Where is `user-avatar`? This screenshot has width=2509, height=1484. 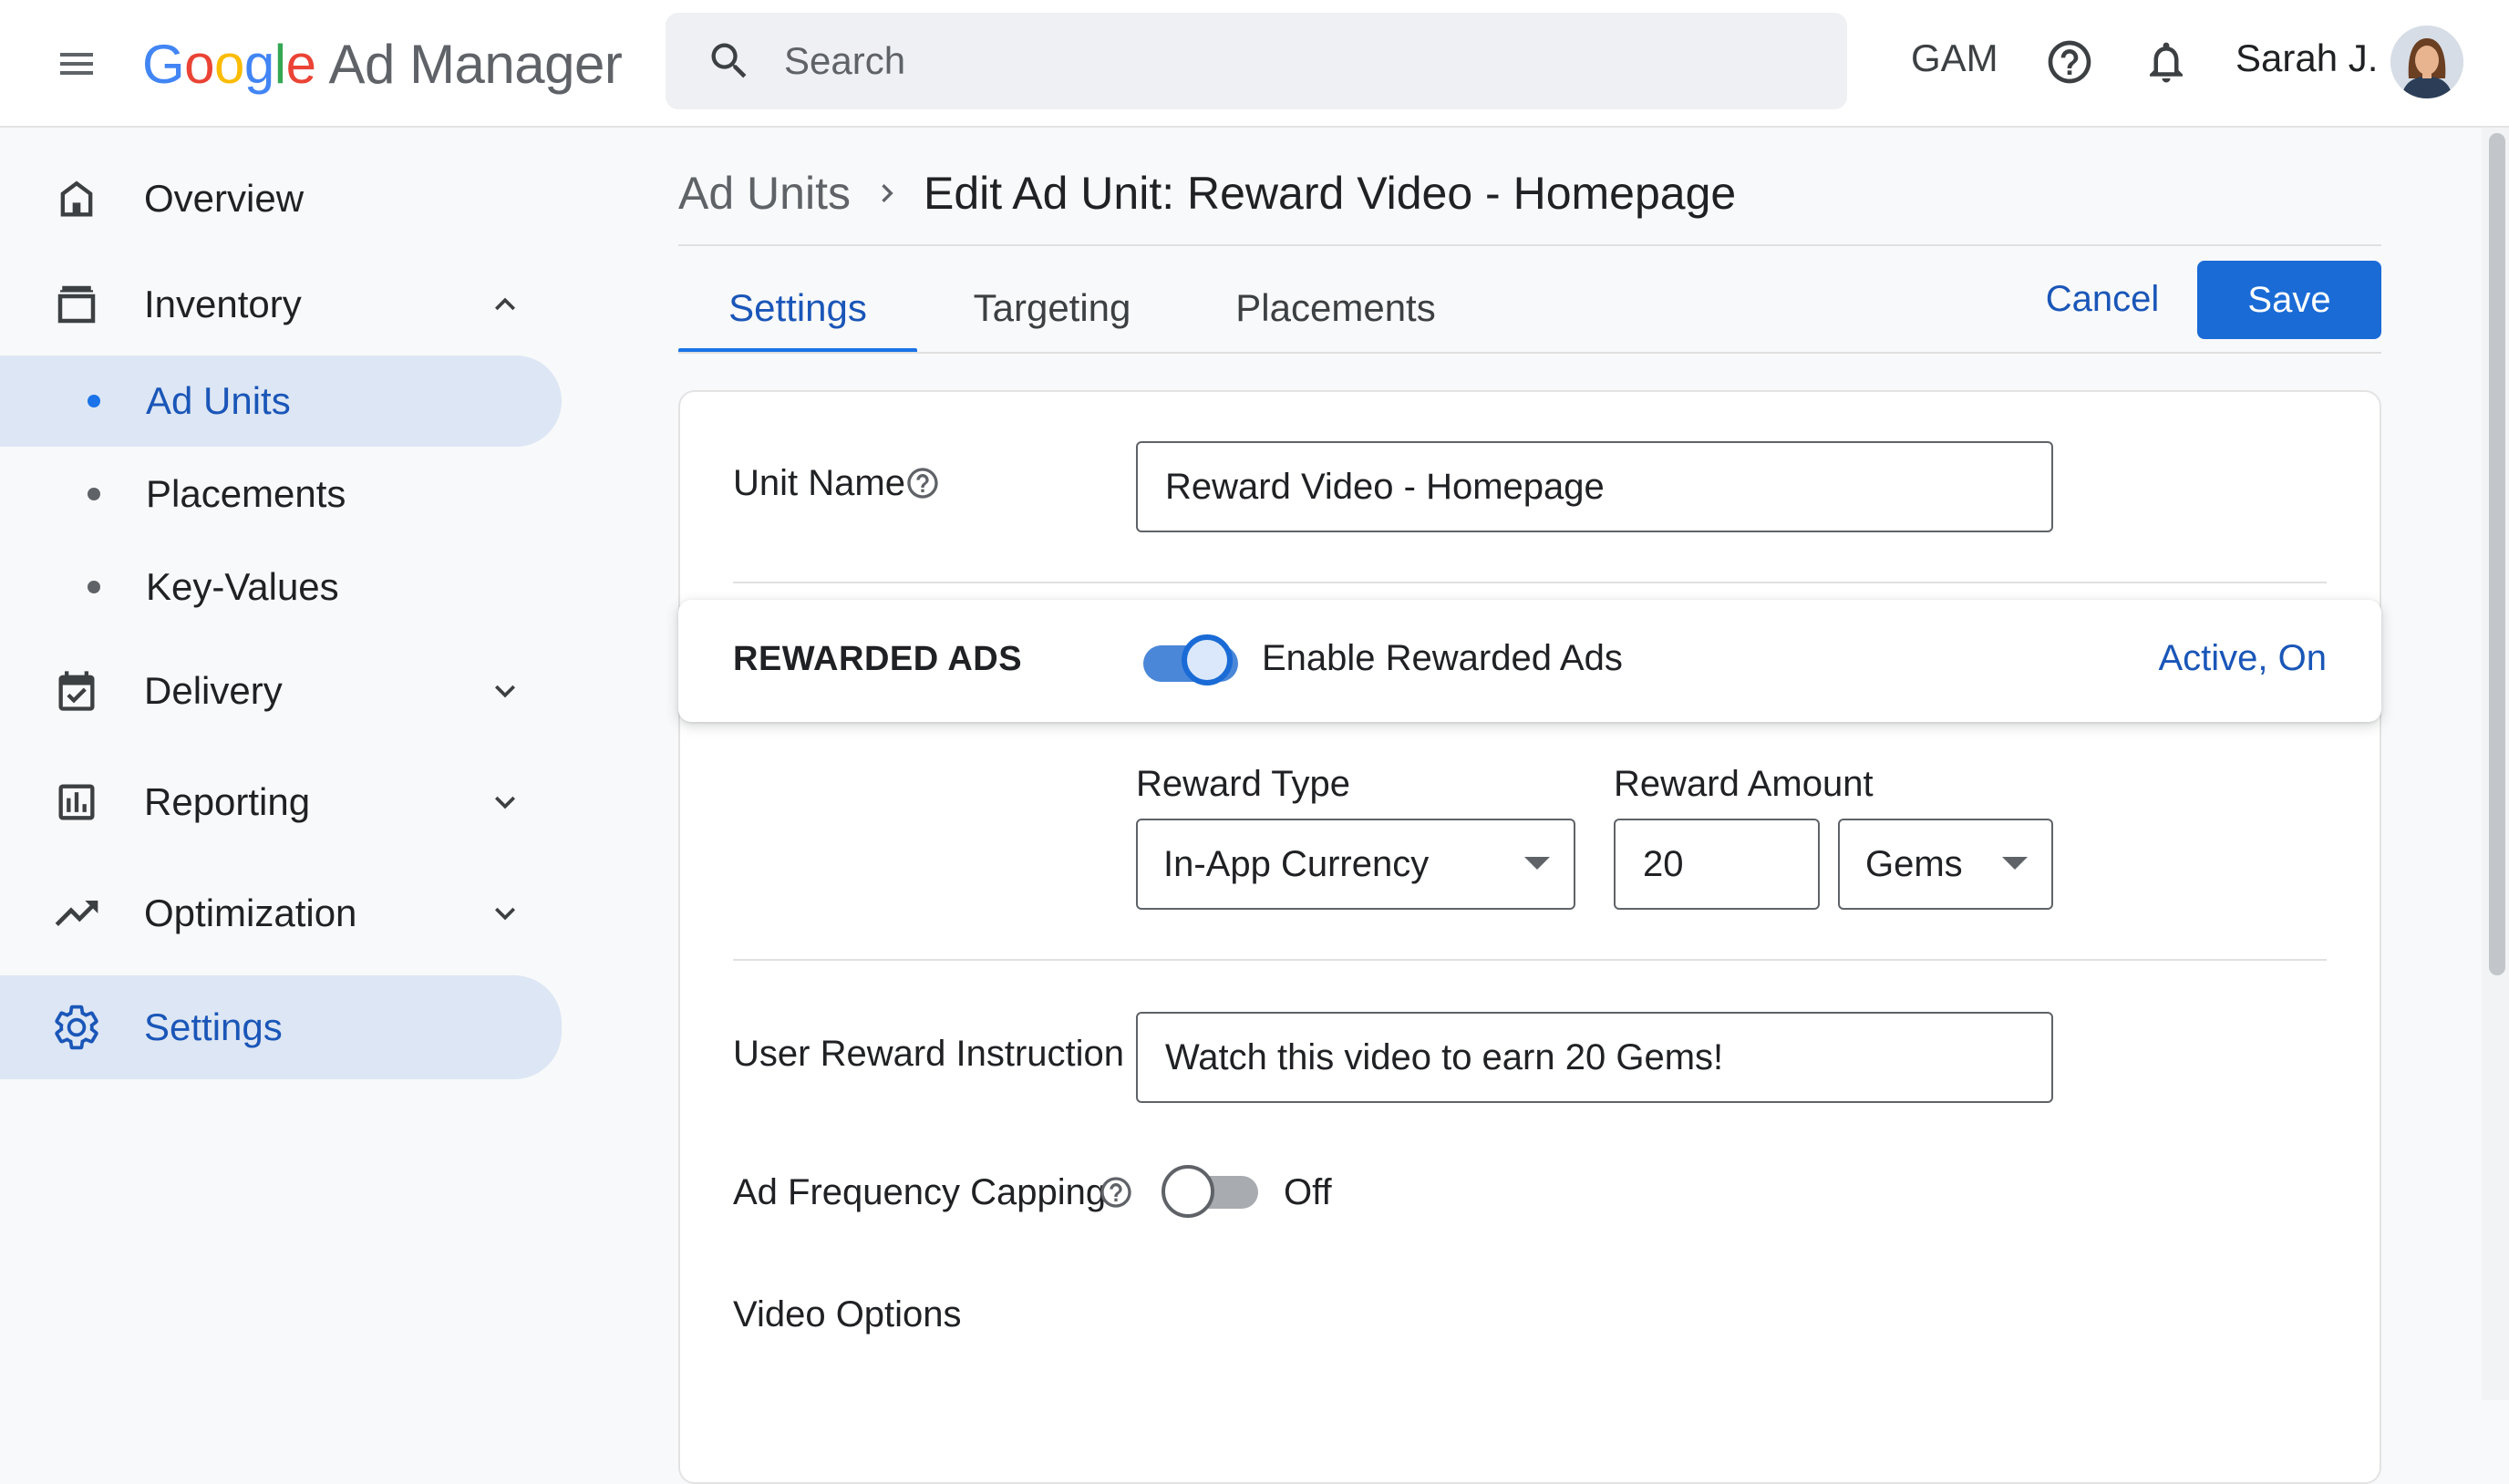
user-avatar is located at coordinates (2426, 62).